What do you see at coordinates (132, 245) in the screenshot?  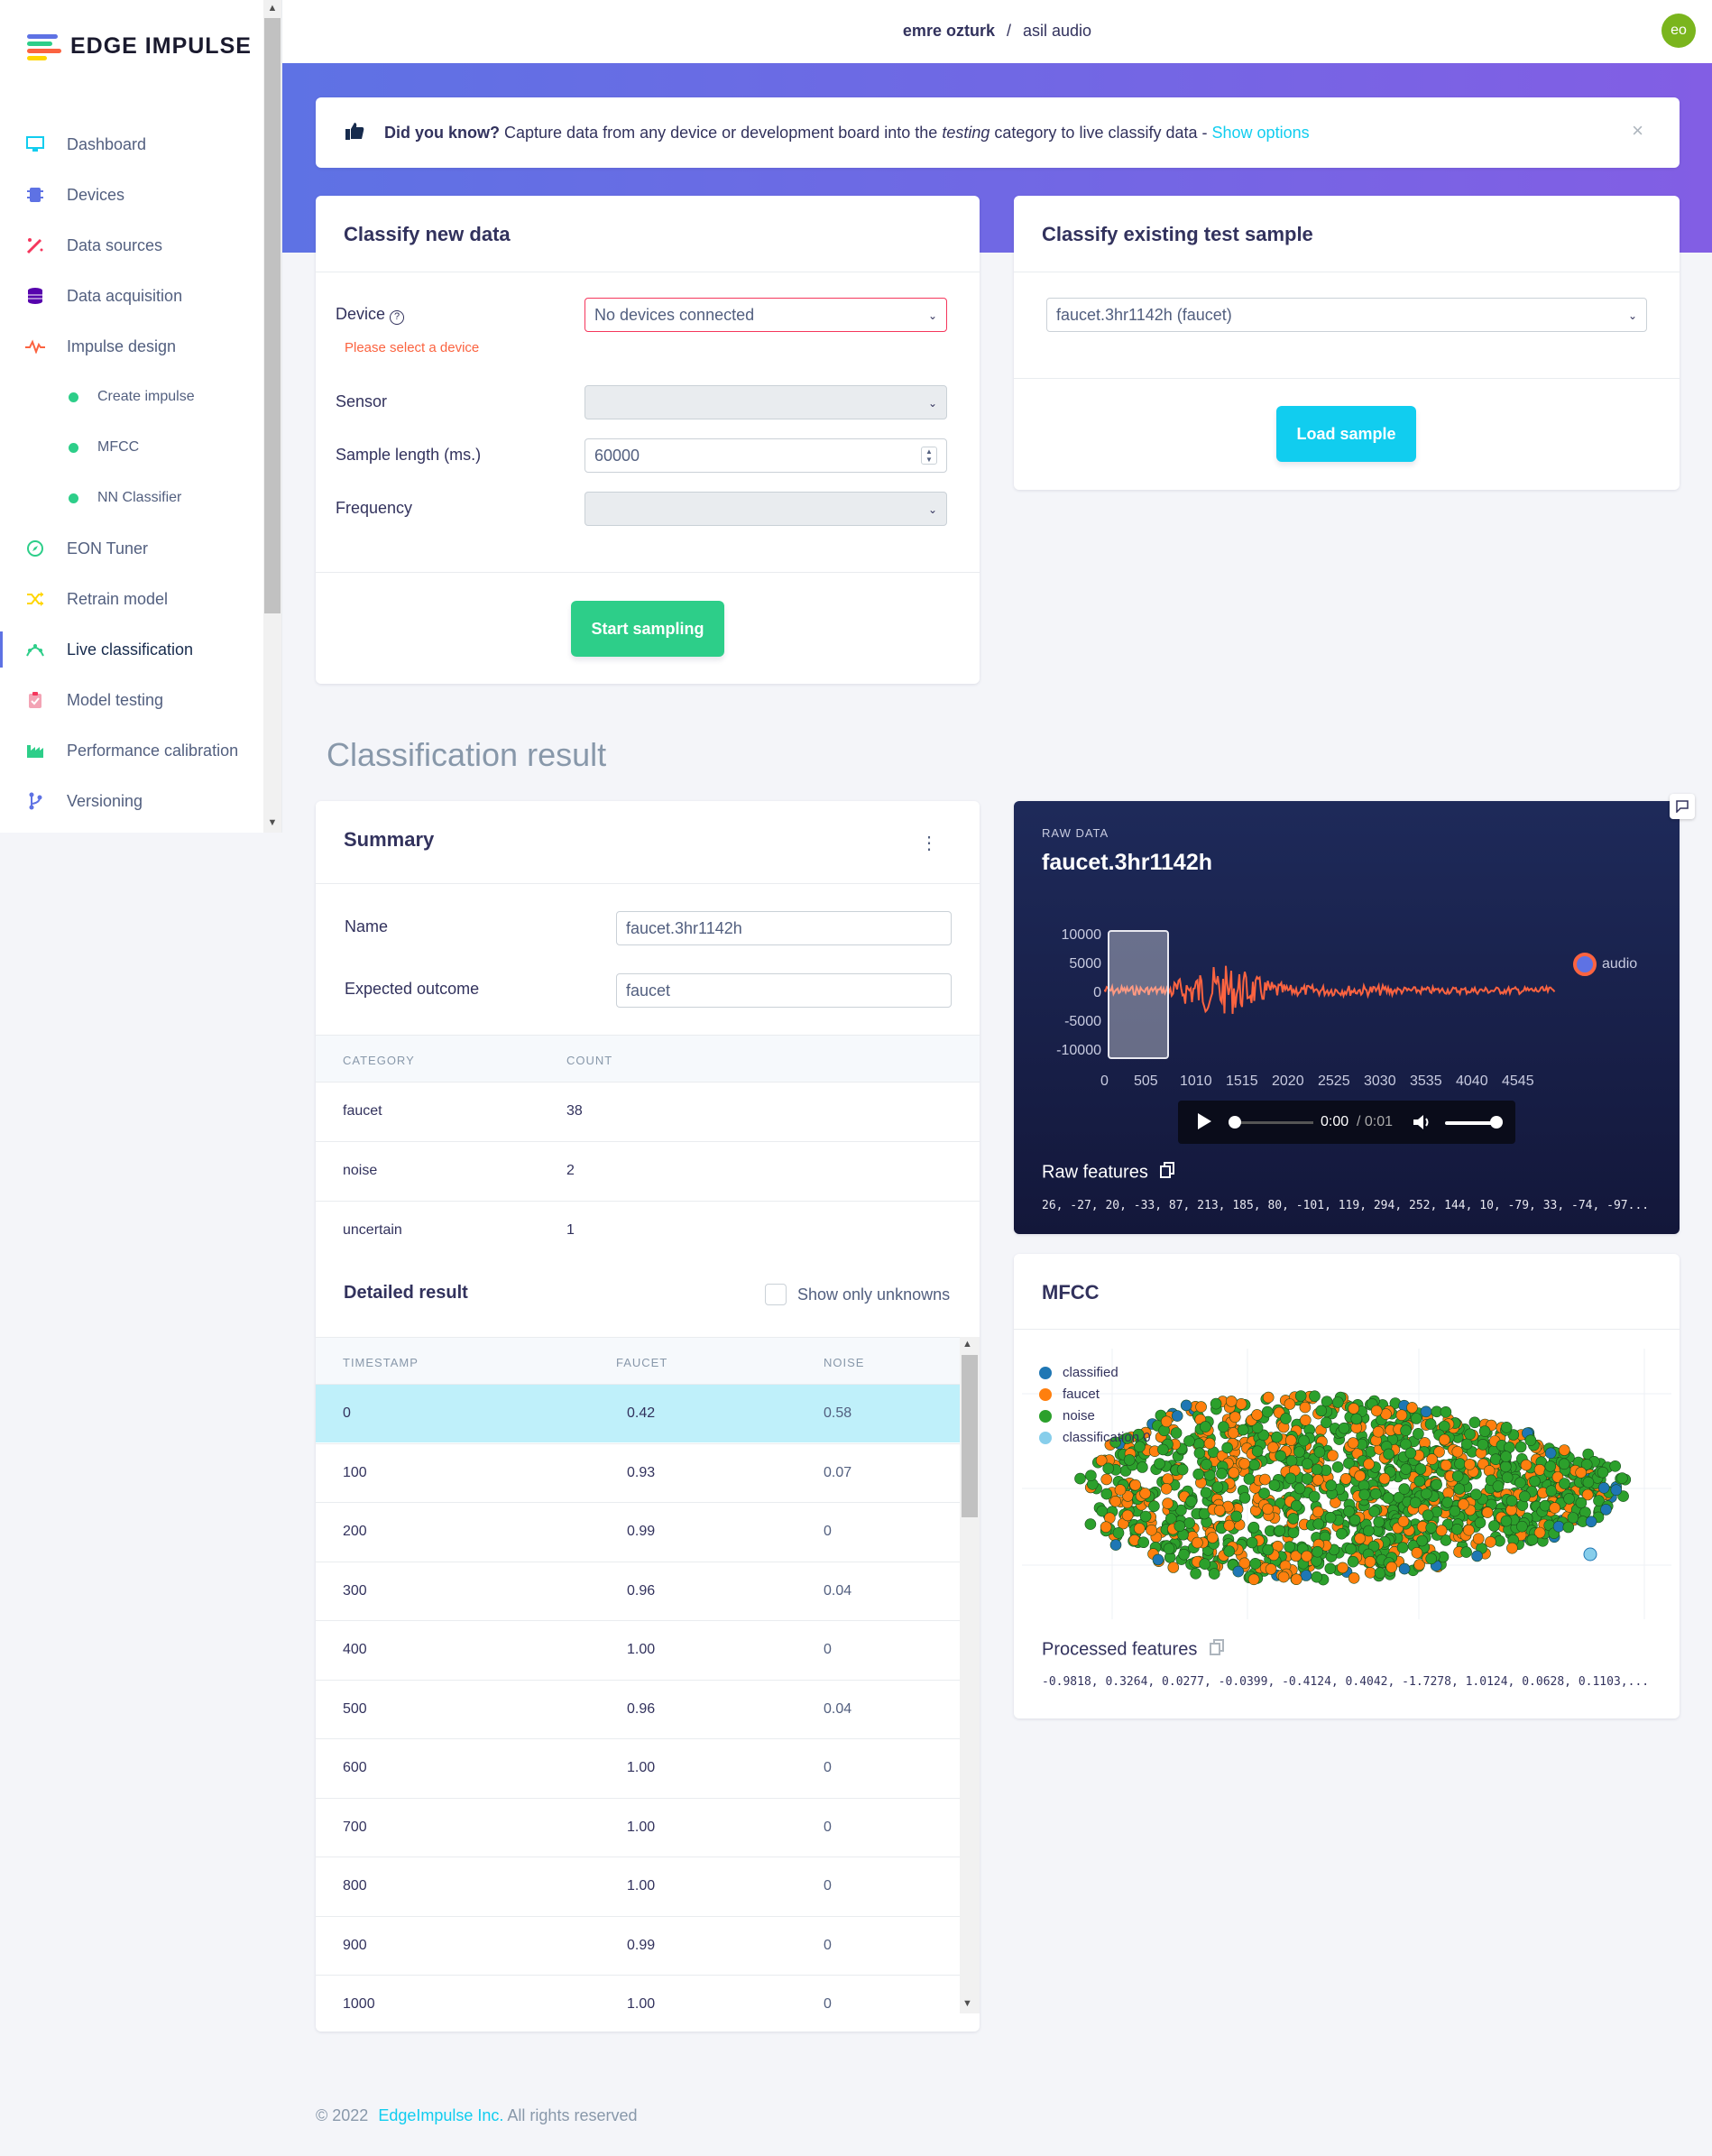 I see `sidebar-item-data-sources: Data sources` at bounding box center [132, 245].